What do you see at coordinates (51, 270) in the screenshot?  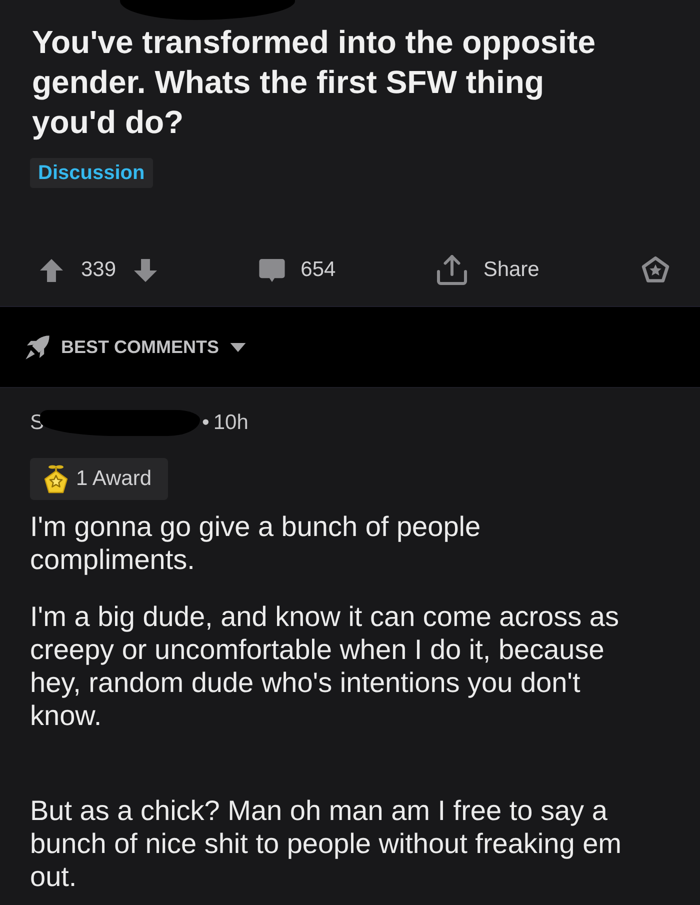 I see `up-arrow-icon` at bounding box center [51, 270].